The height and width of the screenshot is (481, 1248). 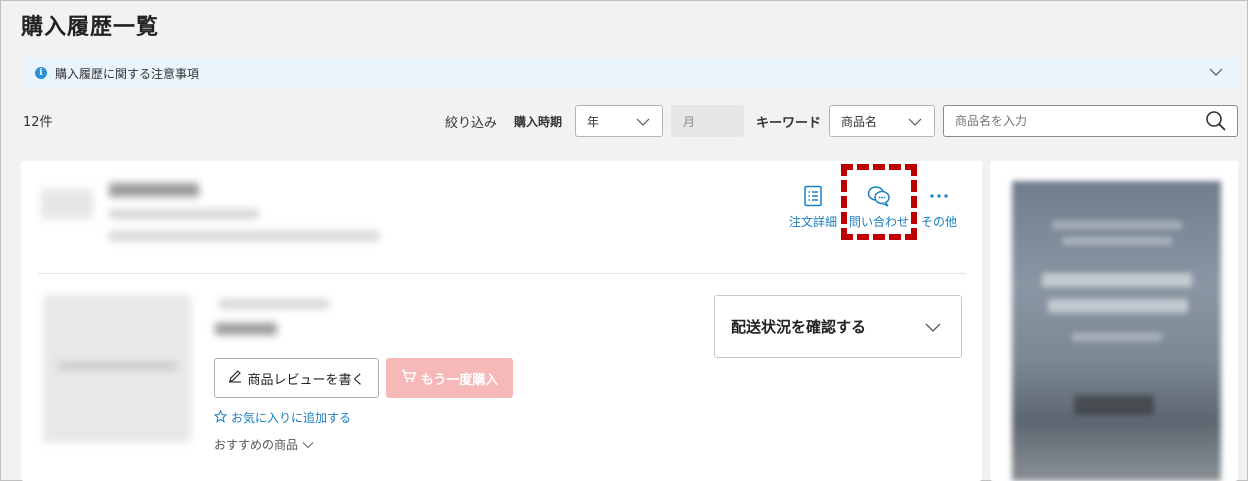 What do you see at coordinates (538, 122) in the screenshot?
I see `period-label: 購入時期` at bounding box center [538, 122].